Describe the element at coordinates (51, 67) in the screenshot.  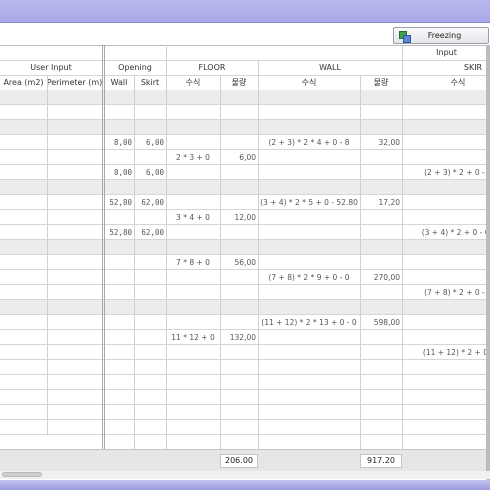
I see `header-user-input: User Input` at that location.